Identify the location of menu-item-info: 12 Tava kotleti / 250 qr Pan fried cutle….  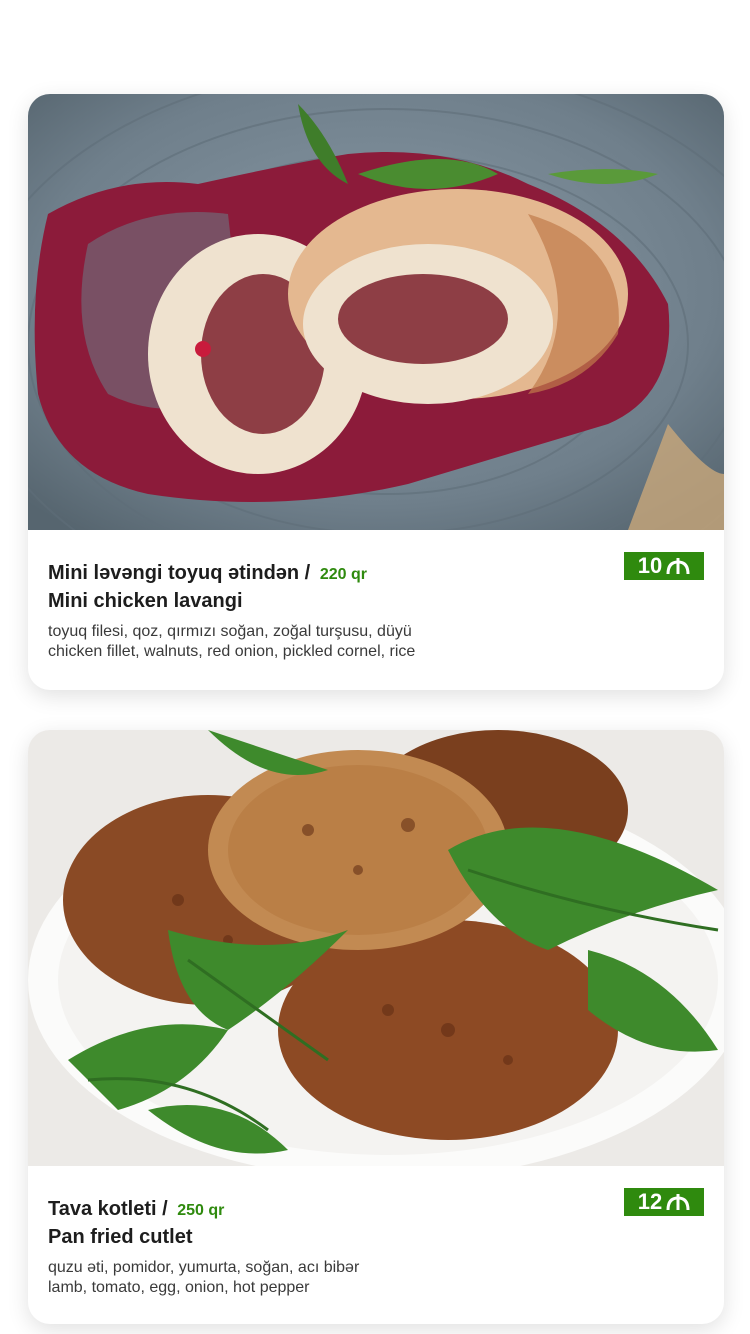
(376, 1232).